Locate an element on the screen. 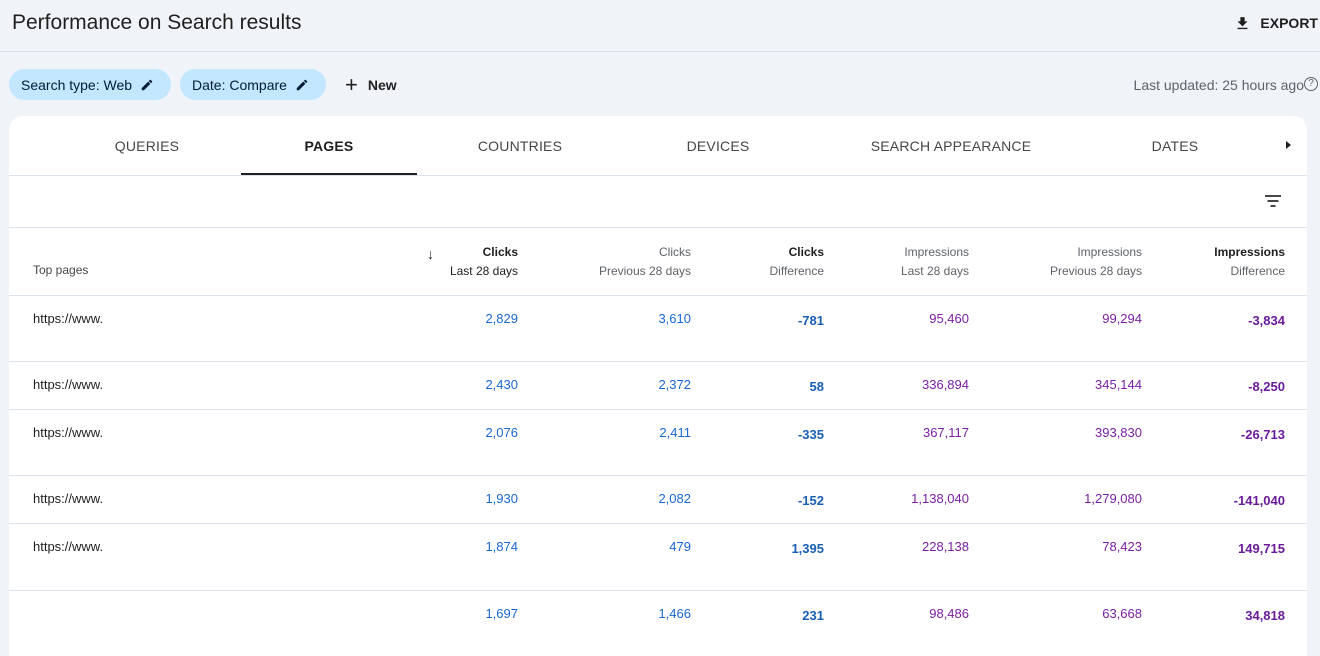 The height and width of the screenshot is (656, 1320). clicks-diff-value: 1,395 is located at coordinates (807, 548).